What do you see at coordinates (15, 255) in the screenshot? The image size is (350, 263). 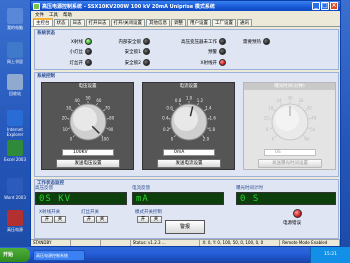 I see `start-button: 开始` at bounding box center [15, 255].